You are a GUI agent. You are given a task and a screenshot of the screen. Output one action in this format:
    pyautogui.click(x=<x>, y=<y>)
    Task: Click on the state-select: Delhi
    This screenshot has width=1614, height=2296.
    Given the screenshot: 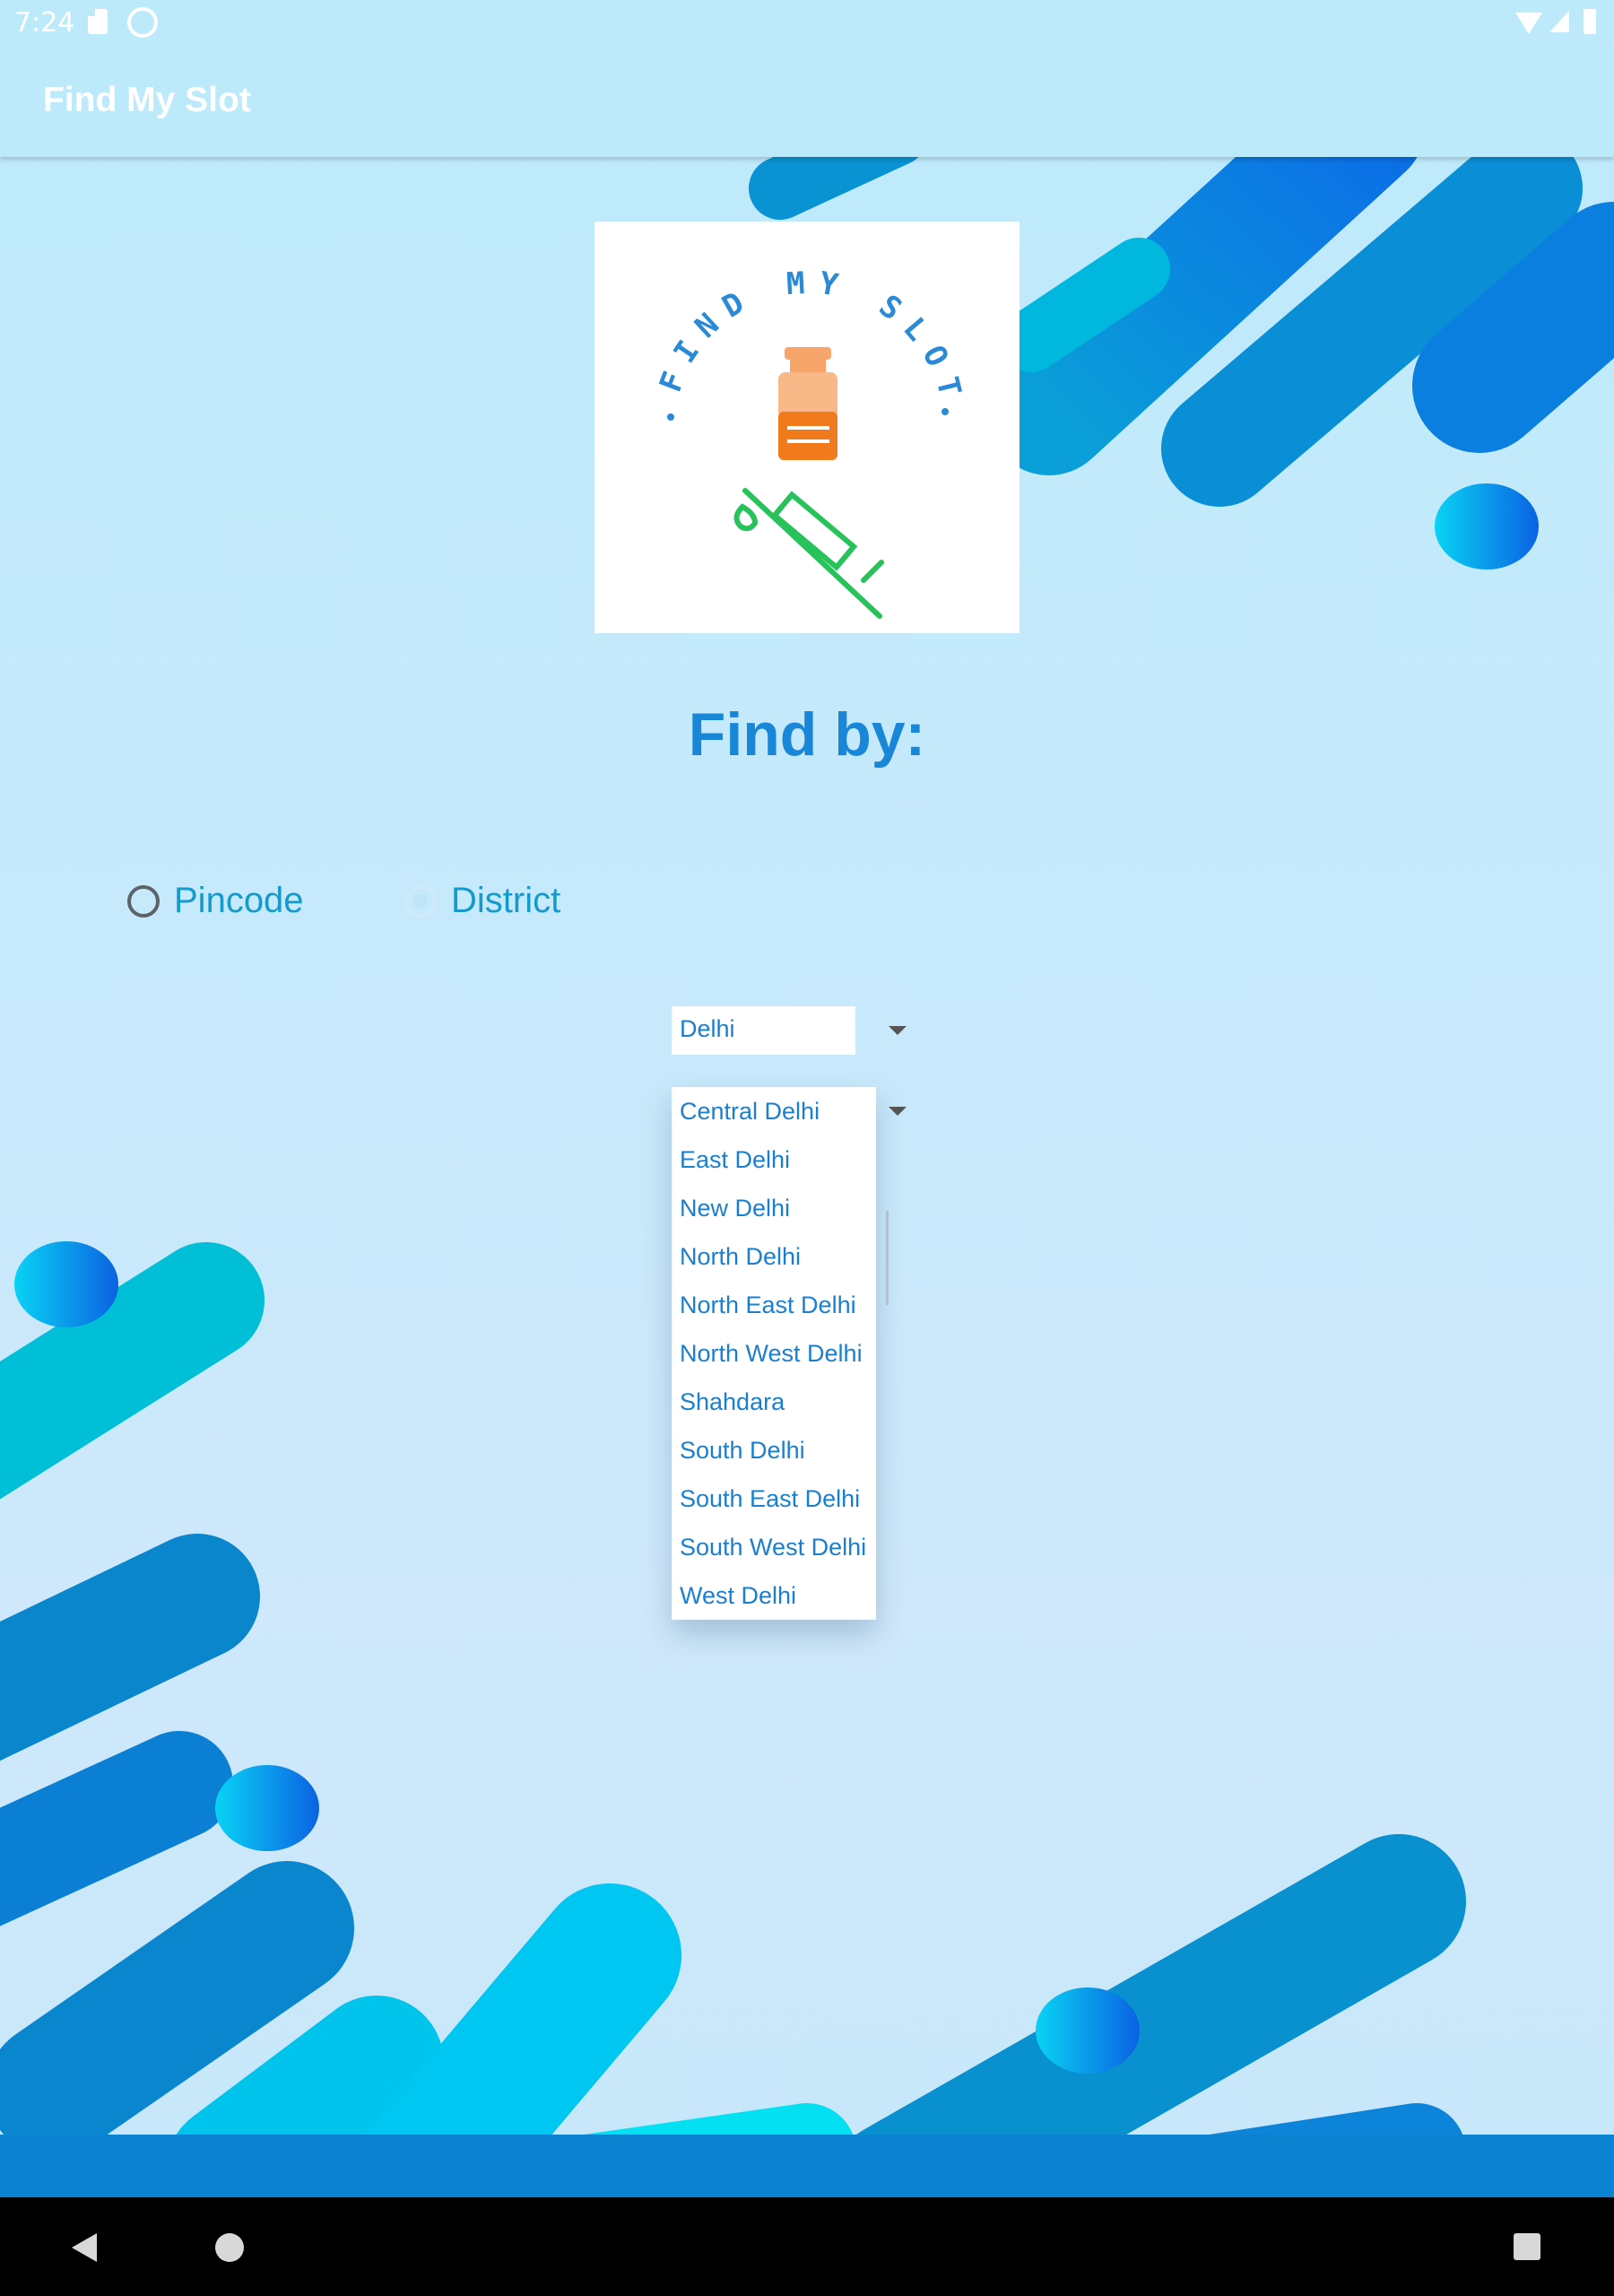 What is the action you would take?
    pyautogui.click(x=763, y=1030)
    